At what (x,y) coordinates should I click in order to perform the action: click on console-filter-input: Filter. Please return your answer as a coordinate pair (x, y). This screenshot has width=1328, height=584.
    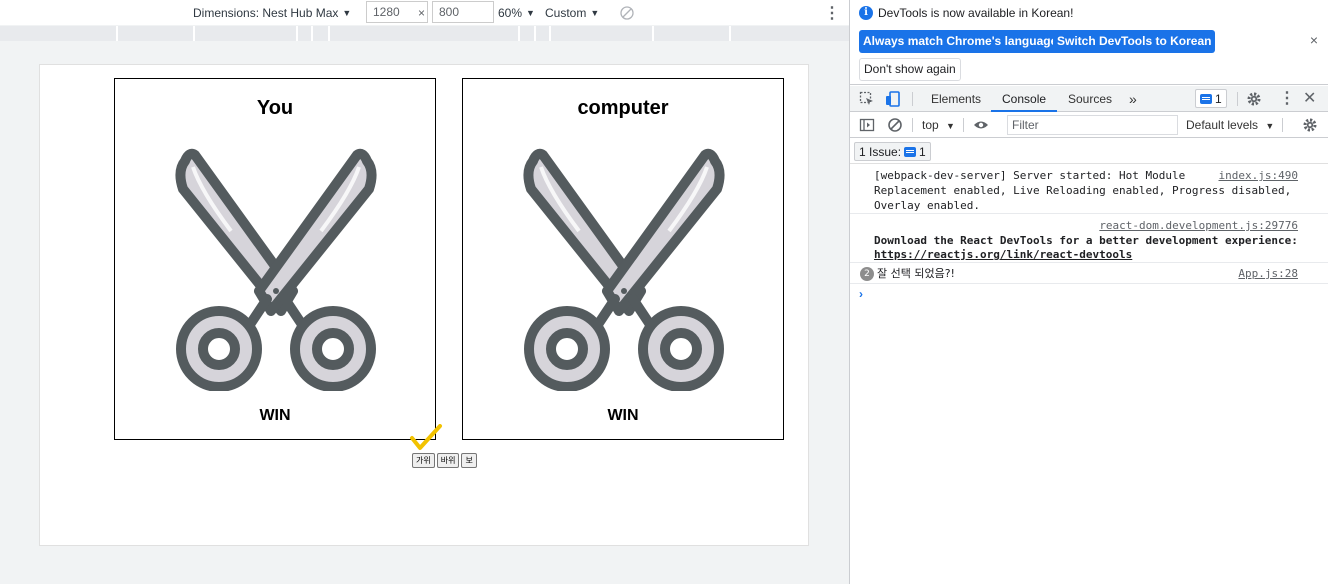
    Looking at the image, I should click on (1092, 125).